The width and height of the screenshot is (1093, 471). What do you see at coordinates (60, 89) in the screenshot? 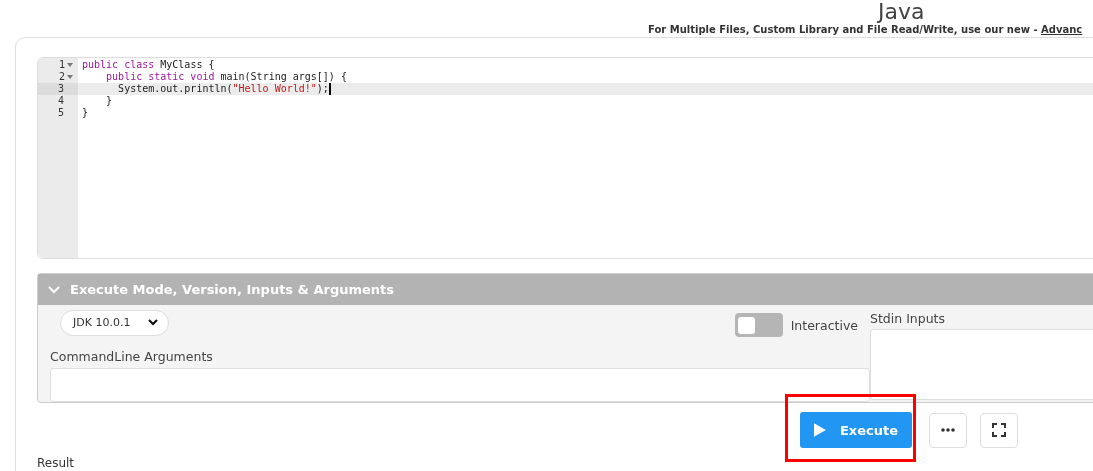
I see `line-number: 3` at bounding box center [60, 89].